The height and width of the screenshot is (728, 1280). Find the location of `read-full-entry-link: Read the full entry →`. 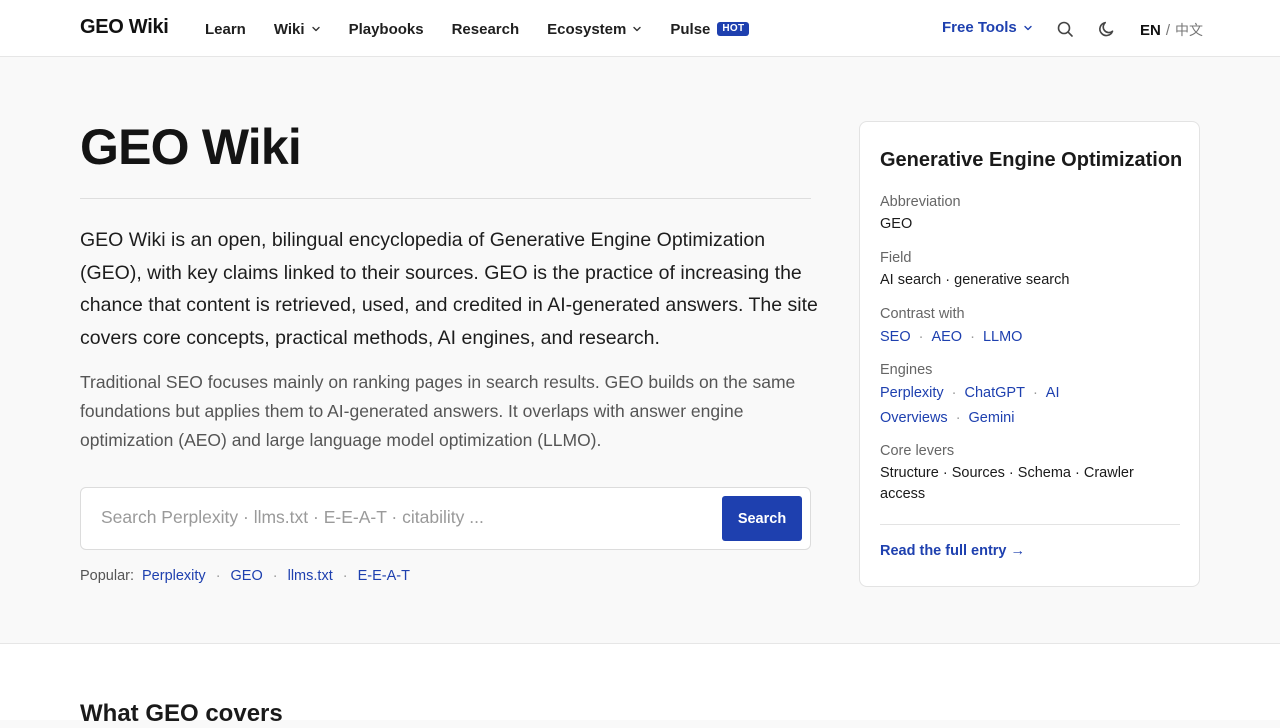

read-full-entry-link: Read the full entry → is located at coordinates (952, 551).